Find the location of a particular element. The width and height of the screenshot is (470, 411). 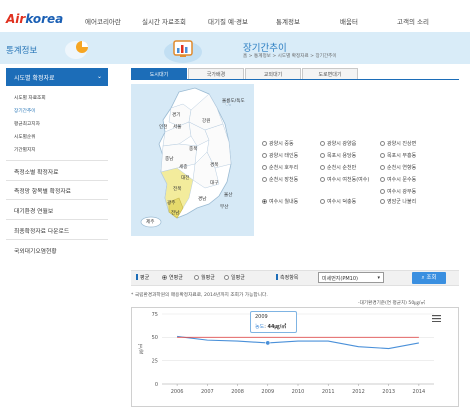

sidebar-item: 대기환경 연월보 is located at coordinates (33, 210).